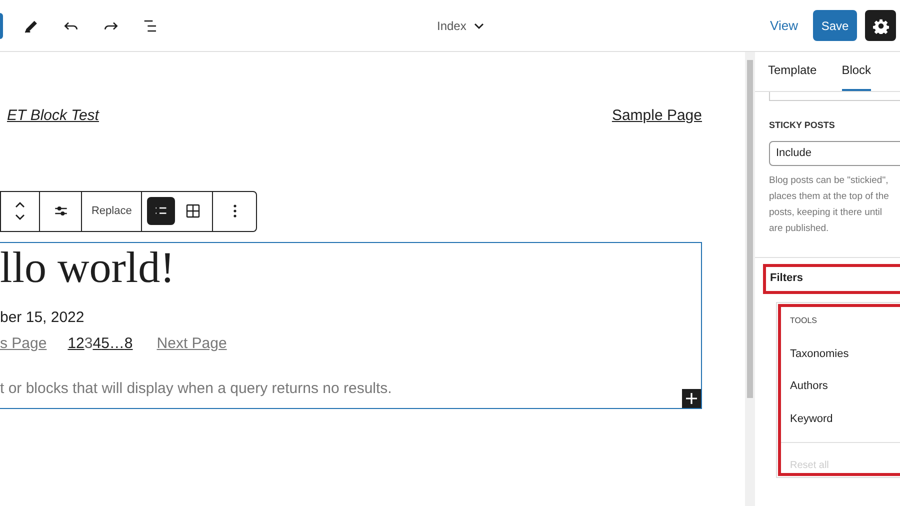 The image size is (900, 506). Describe the element at coordinates (128, 344) in the screenshot. I see `page-number-link: 8` at that location.